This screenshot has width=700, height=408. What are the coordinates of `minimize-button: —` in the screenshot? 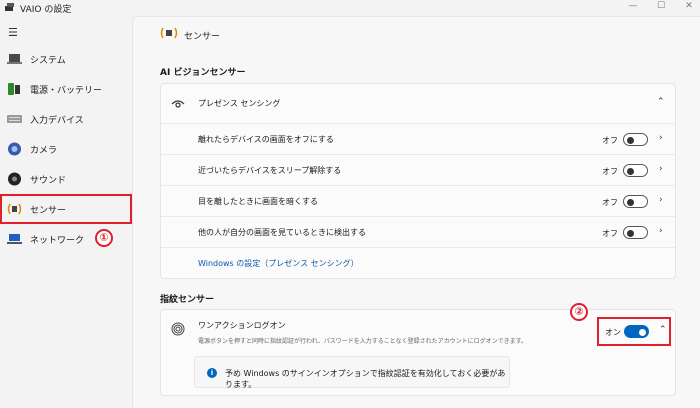 It's located at (633, 6).